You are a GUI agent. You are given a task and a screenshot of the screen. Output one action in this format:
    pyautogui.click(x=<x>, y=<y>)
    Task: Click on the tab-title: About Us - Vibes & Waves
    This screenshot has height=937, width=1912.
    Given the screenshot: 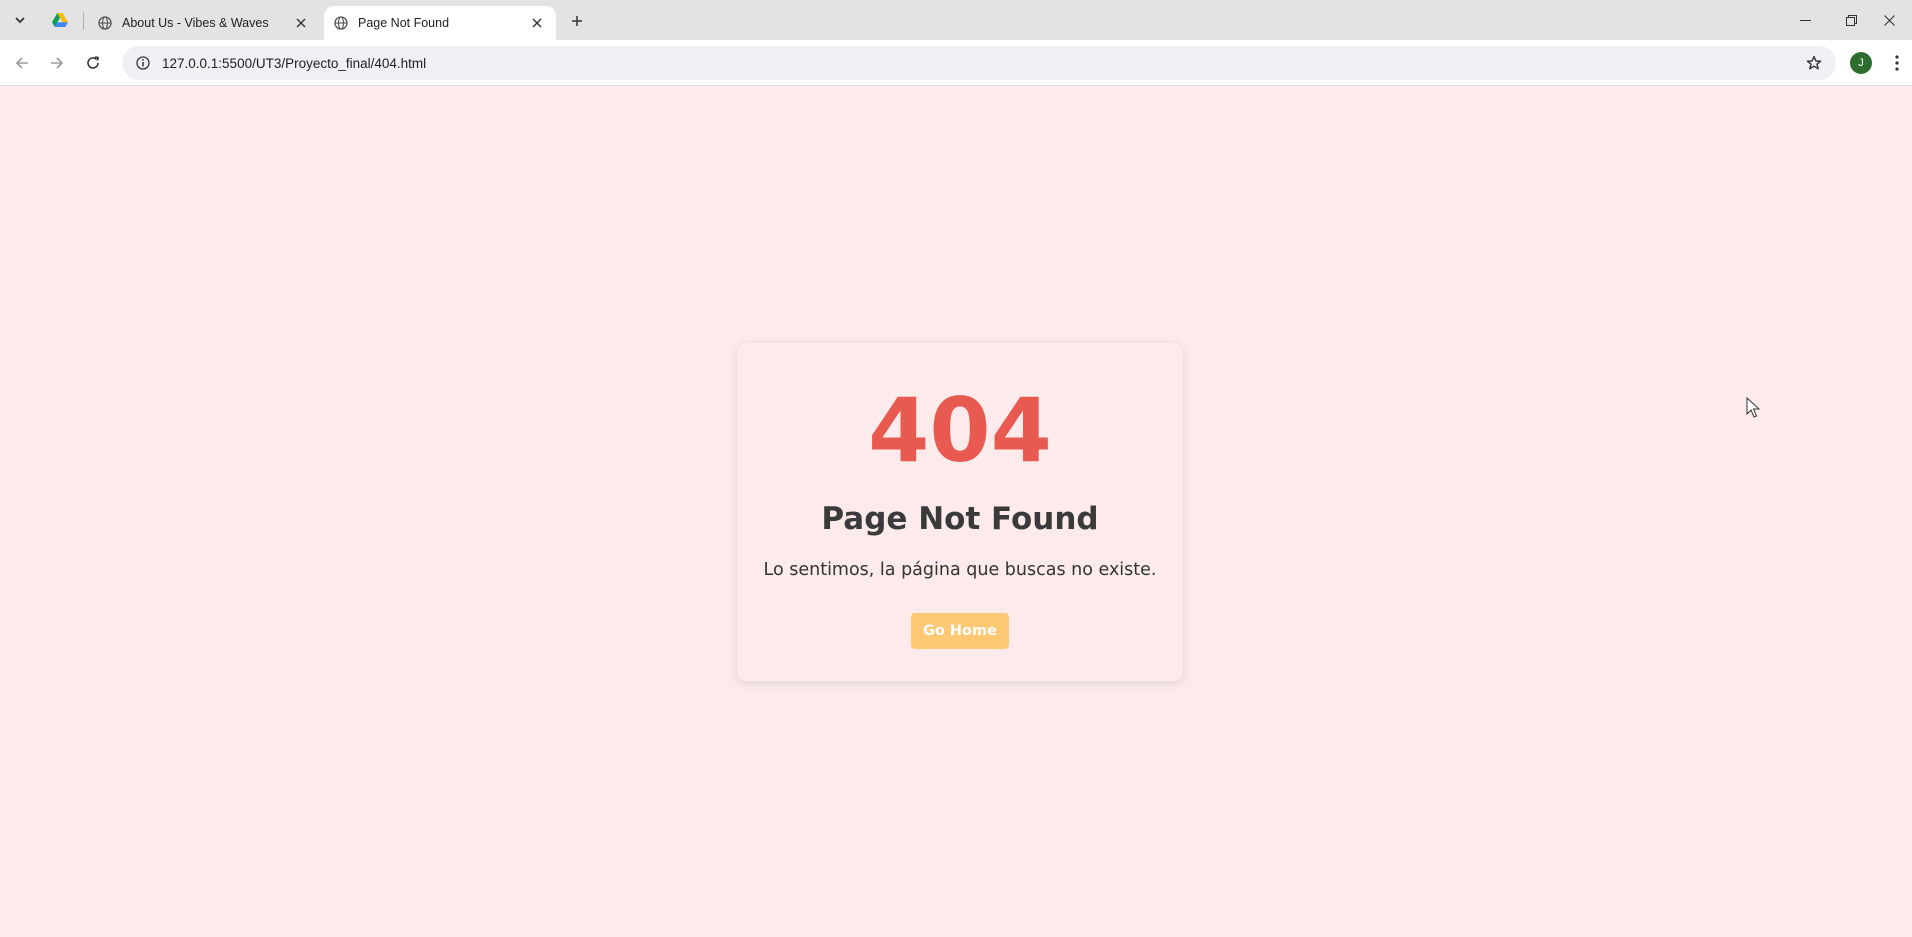 What is the action you would take?
    pyautogui.click(x=195, y=23)
    